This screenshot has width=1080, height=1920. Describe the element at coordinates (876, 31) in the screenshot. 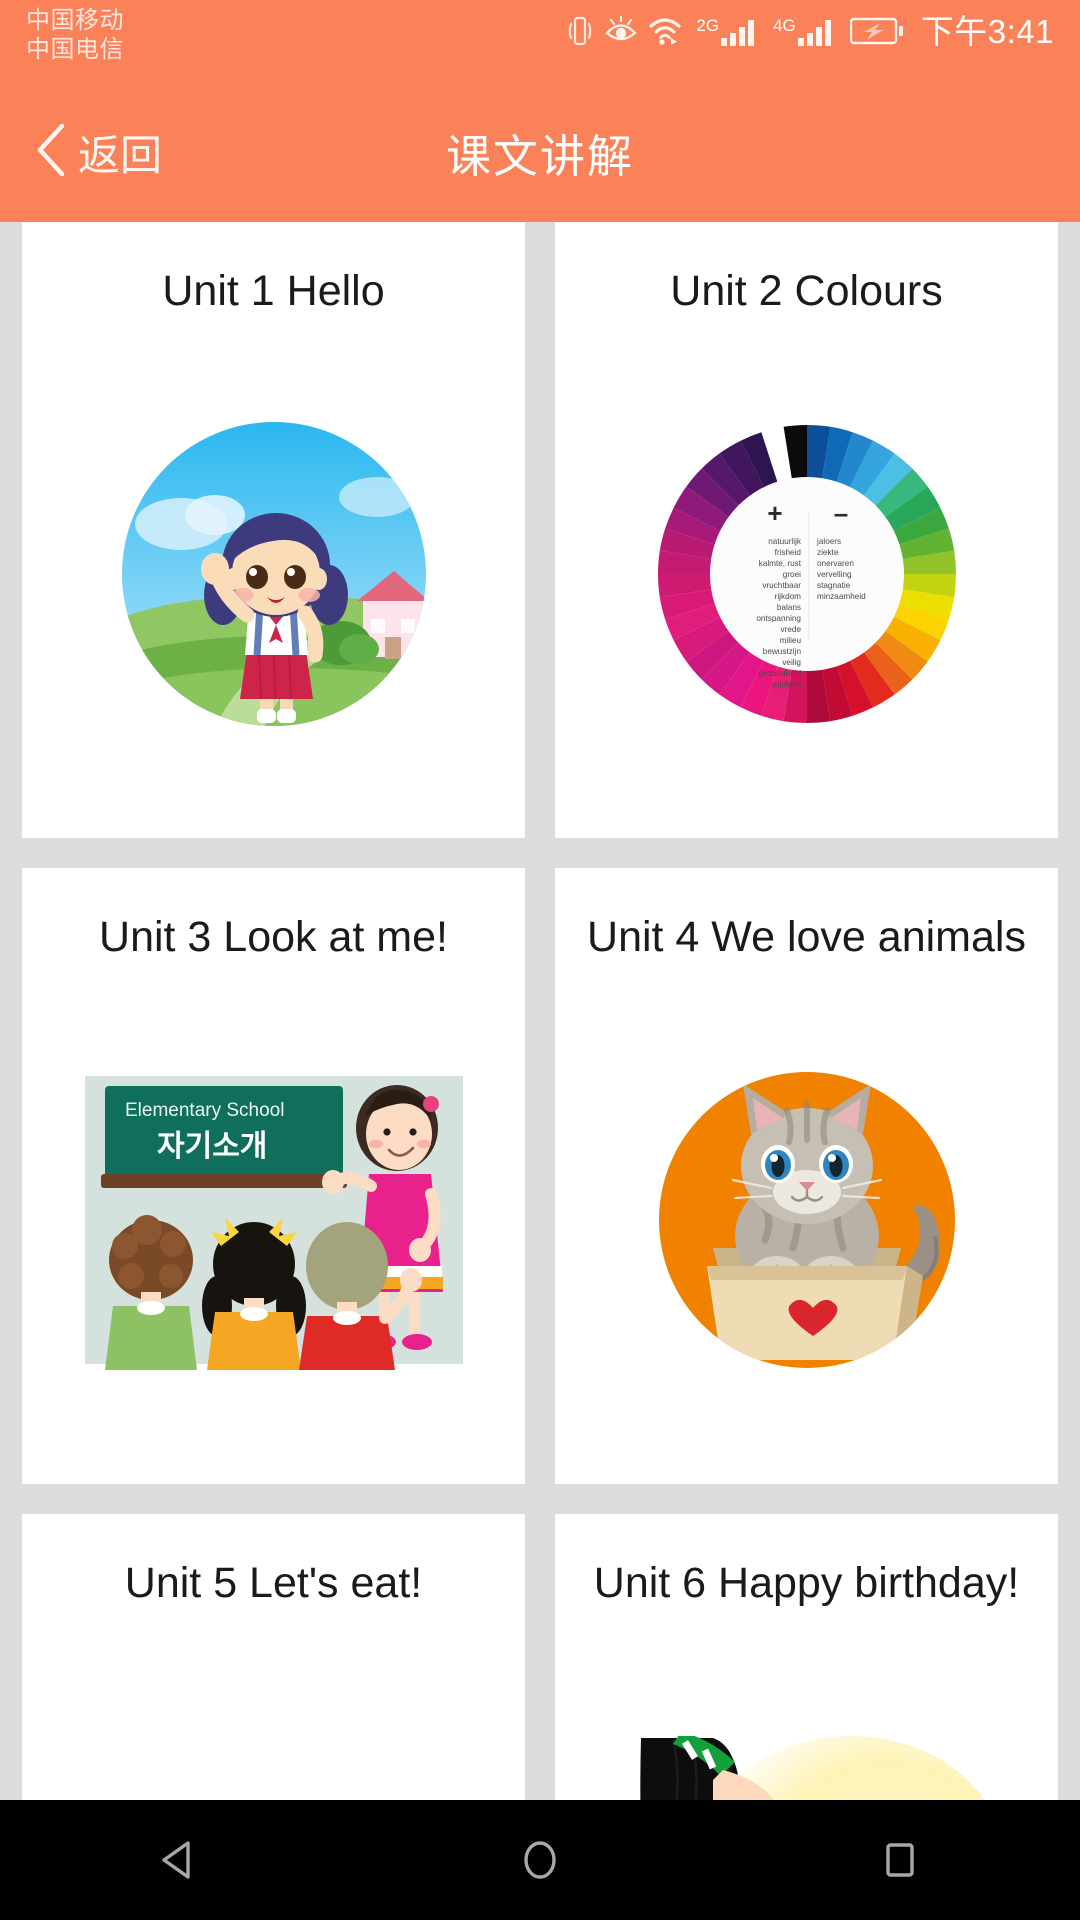

I see `battery-charging-icon` at that location.